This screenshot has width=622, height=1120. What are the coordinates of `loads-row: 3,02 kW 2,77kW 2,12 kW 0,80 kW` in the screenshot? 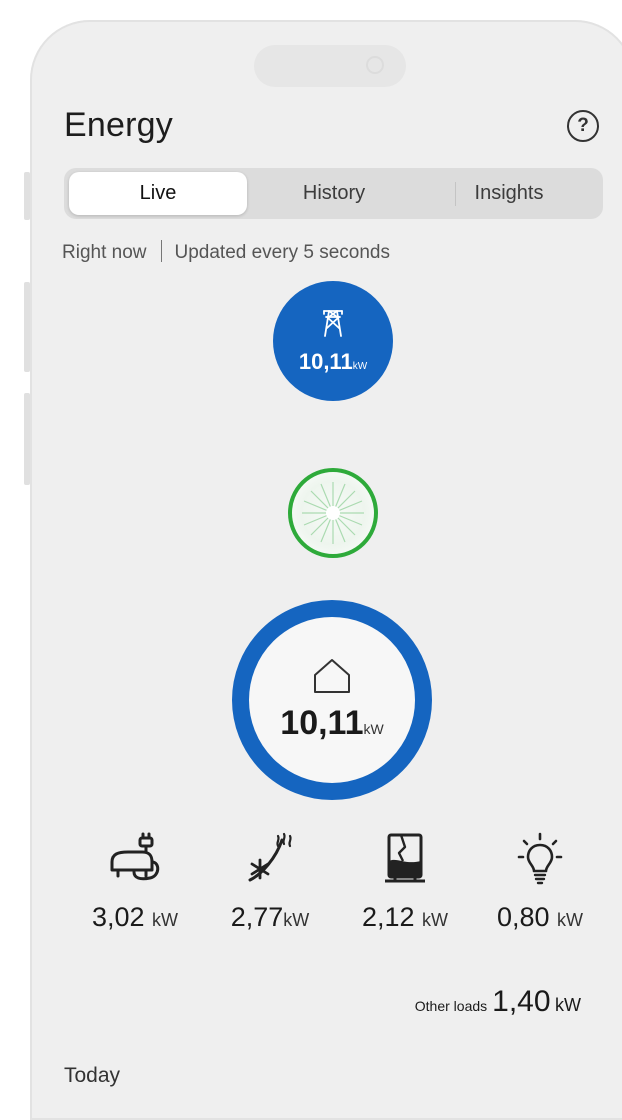 It's located at (340, 890).